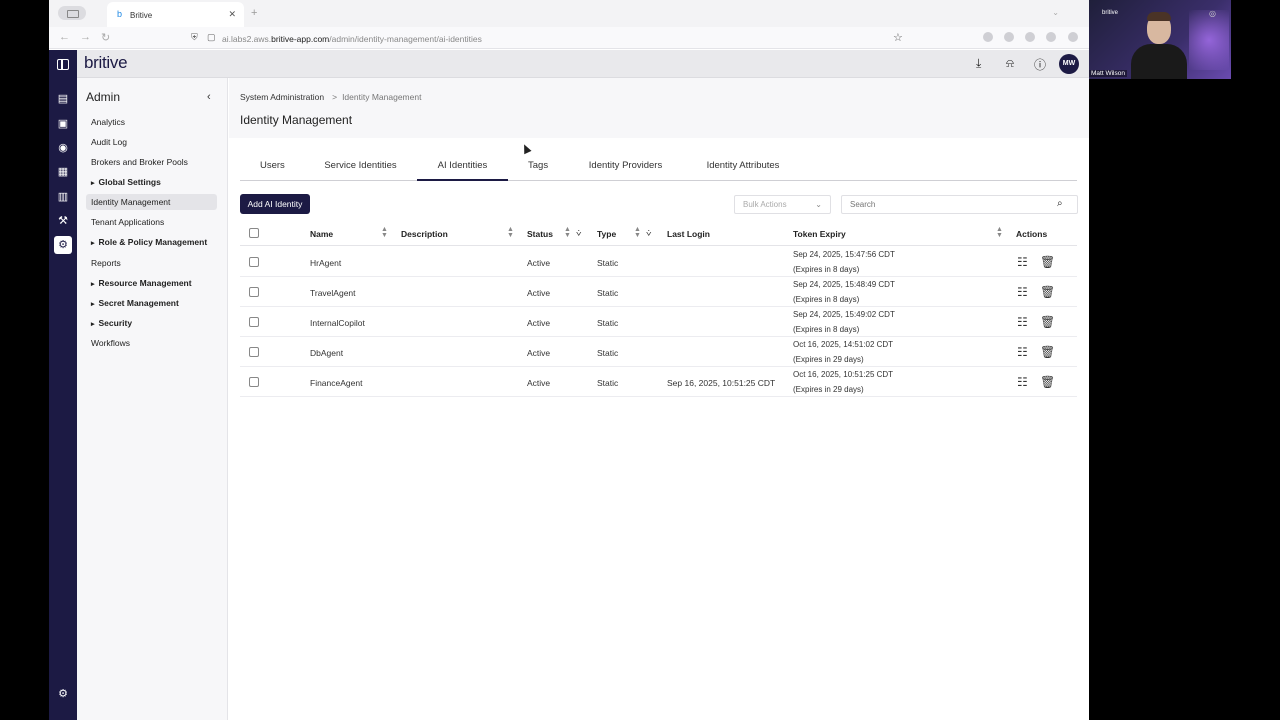  I want to click on webcam-overlay: britive ◎ Matt Wilson, so click(1160, 39).